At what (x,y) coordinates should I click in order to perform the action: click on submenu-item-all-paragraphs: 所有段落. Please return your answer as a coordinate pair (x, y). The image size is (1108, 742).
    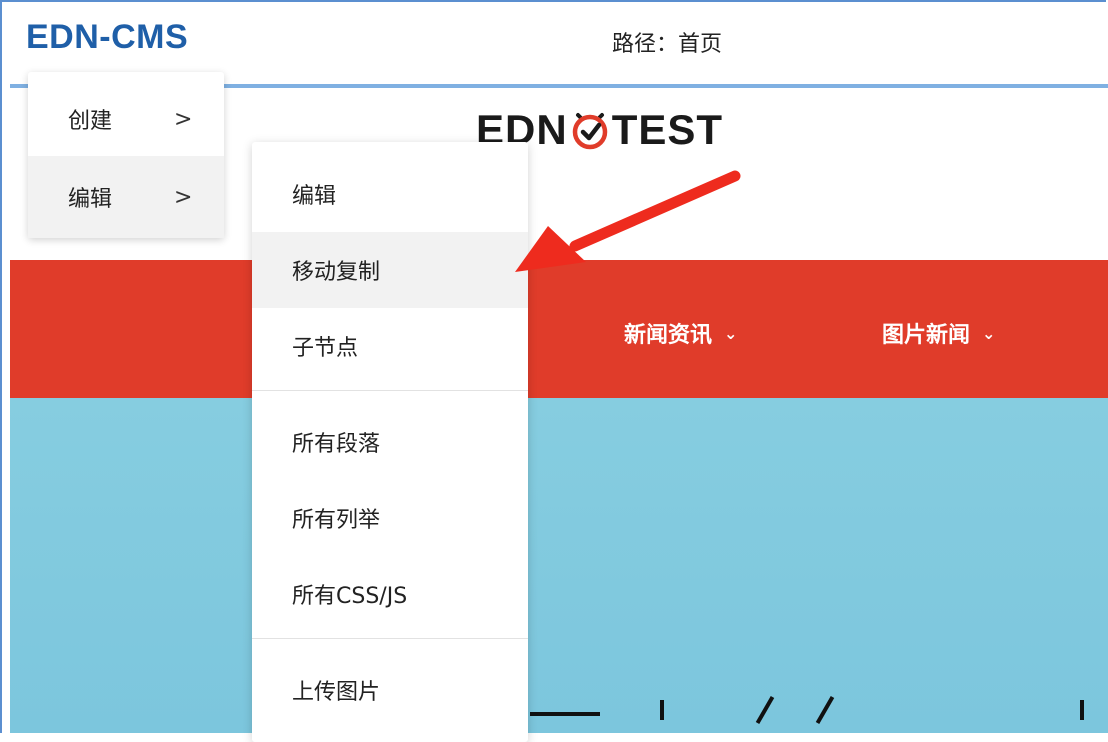
    Looking at the image, I should click on (390, 442).